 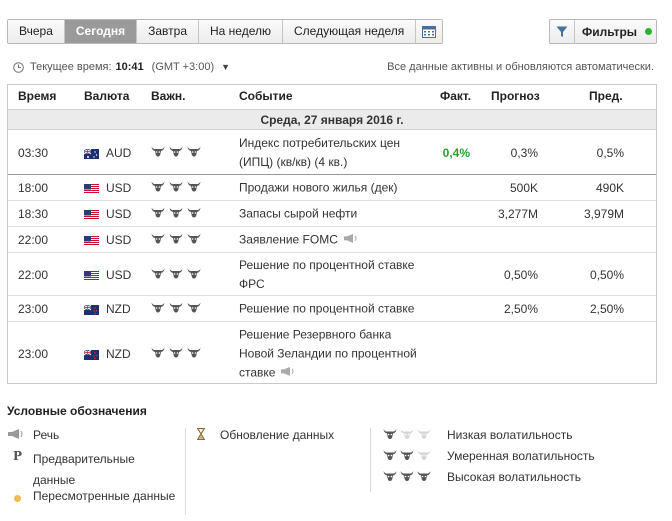 I want to click on row-event-text: Заявление FOMC, so click(x=288, y=239).